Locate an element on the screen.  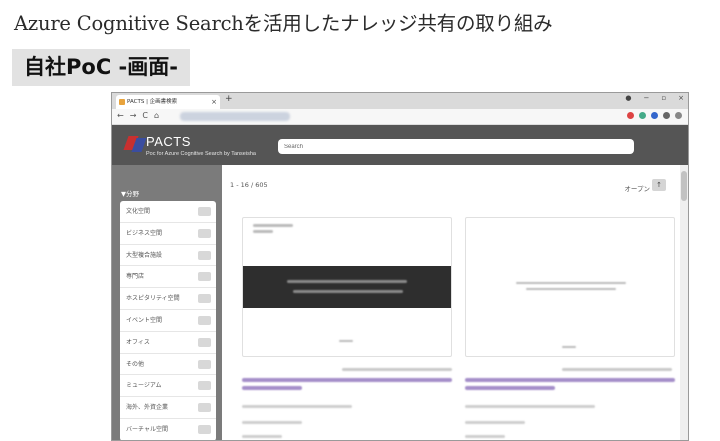
facet-label: オフィス is located at coordinates (138, 342).